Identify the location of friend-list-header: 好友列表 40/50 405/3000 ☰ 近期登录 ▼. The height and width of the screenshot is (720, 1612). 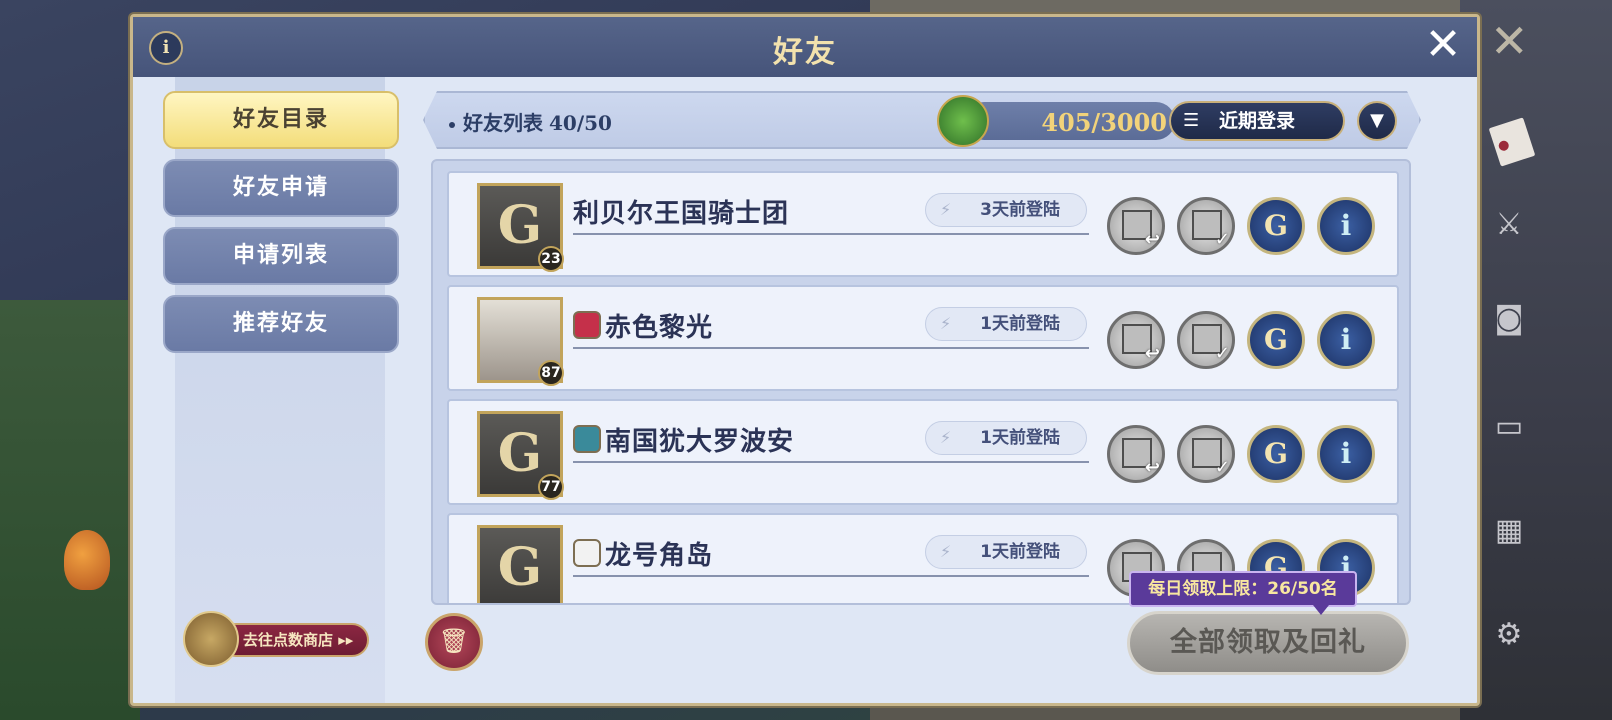
(922, 120).